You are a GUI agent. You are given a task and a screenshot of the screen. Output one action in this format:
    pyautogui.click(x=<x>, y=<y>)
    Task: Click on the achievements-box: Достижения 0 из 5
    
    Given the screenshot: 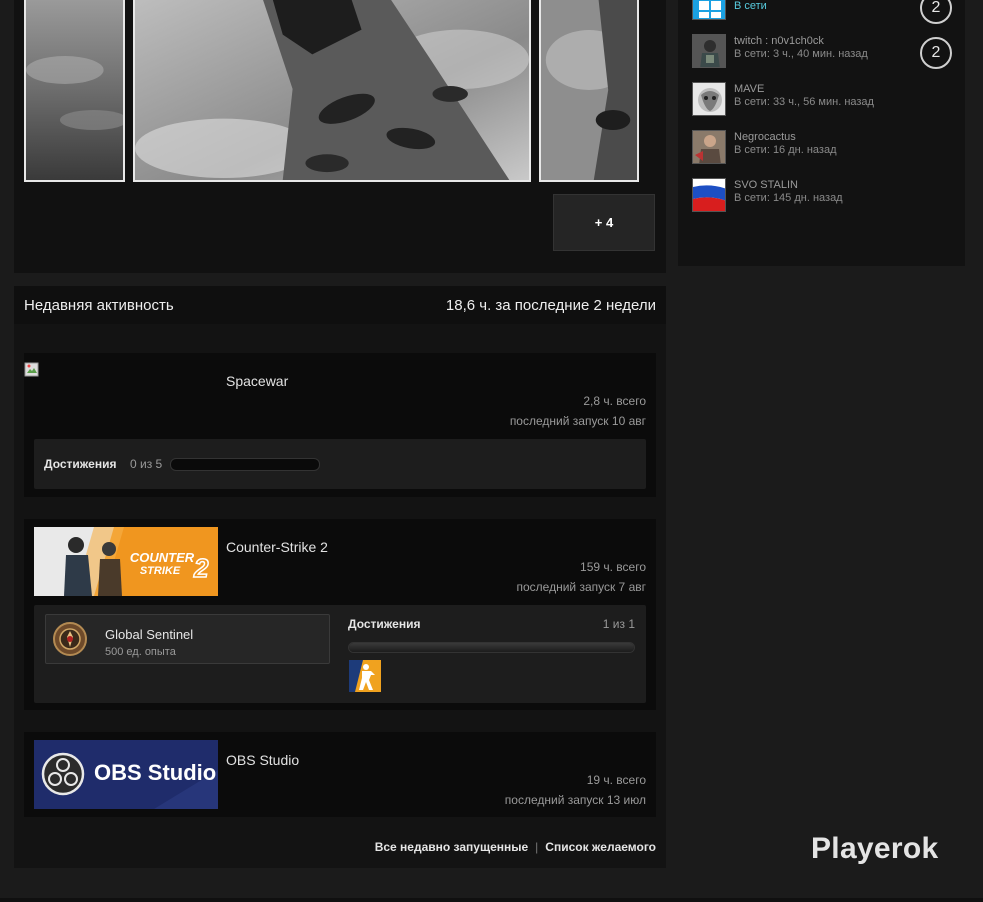 What is the action you would take?
    pyautogui.click(x=340, y=464)
    